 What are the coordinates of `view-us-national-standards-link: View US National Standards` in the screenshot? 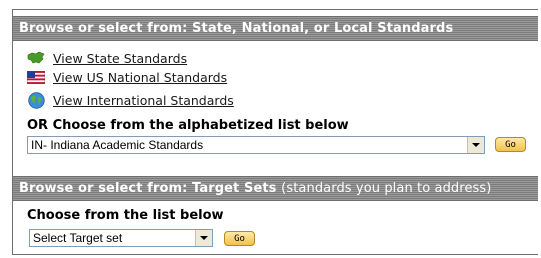 It's located at (140, 77).